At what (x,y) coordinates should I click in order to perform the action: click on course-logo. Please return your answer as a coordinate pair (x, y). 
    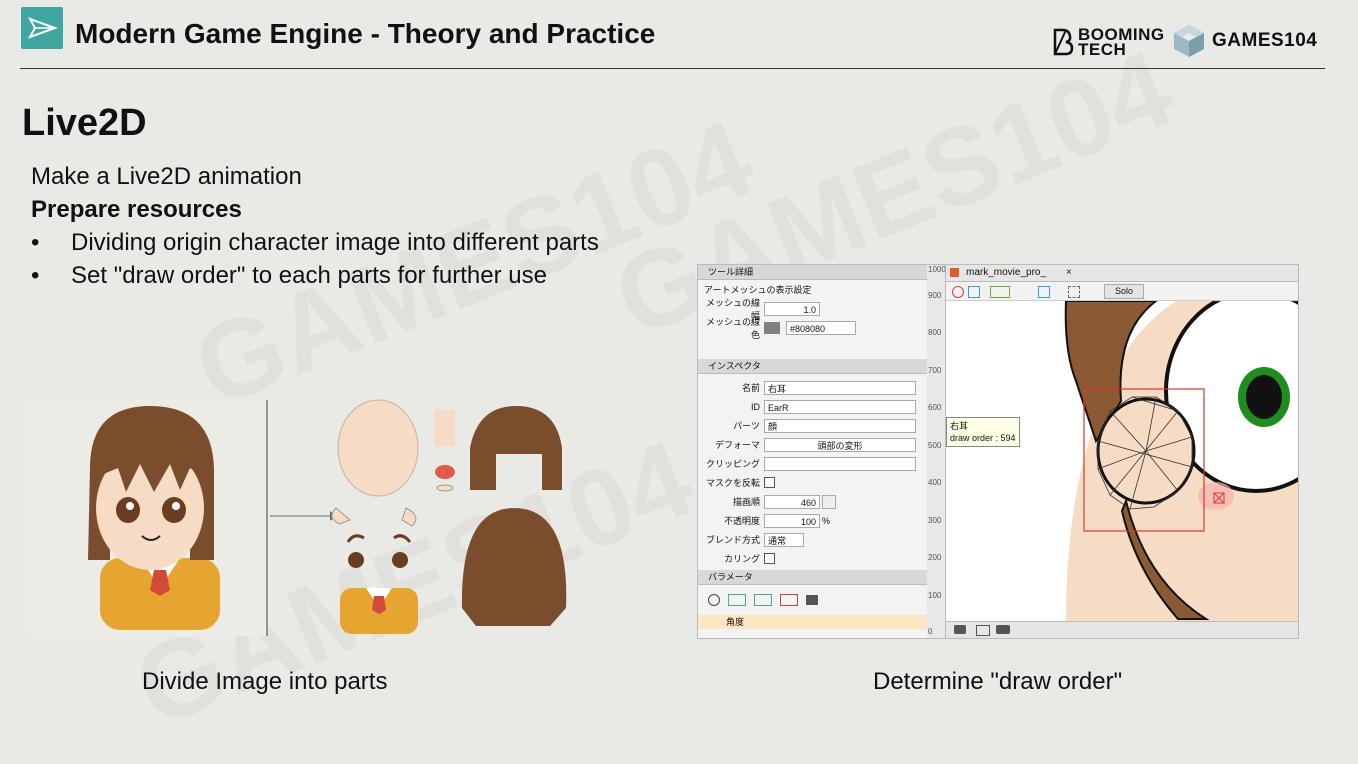
    Looking at the image, I should click on (42, 28).